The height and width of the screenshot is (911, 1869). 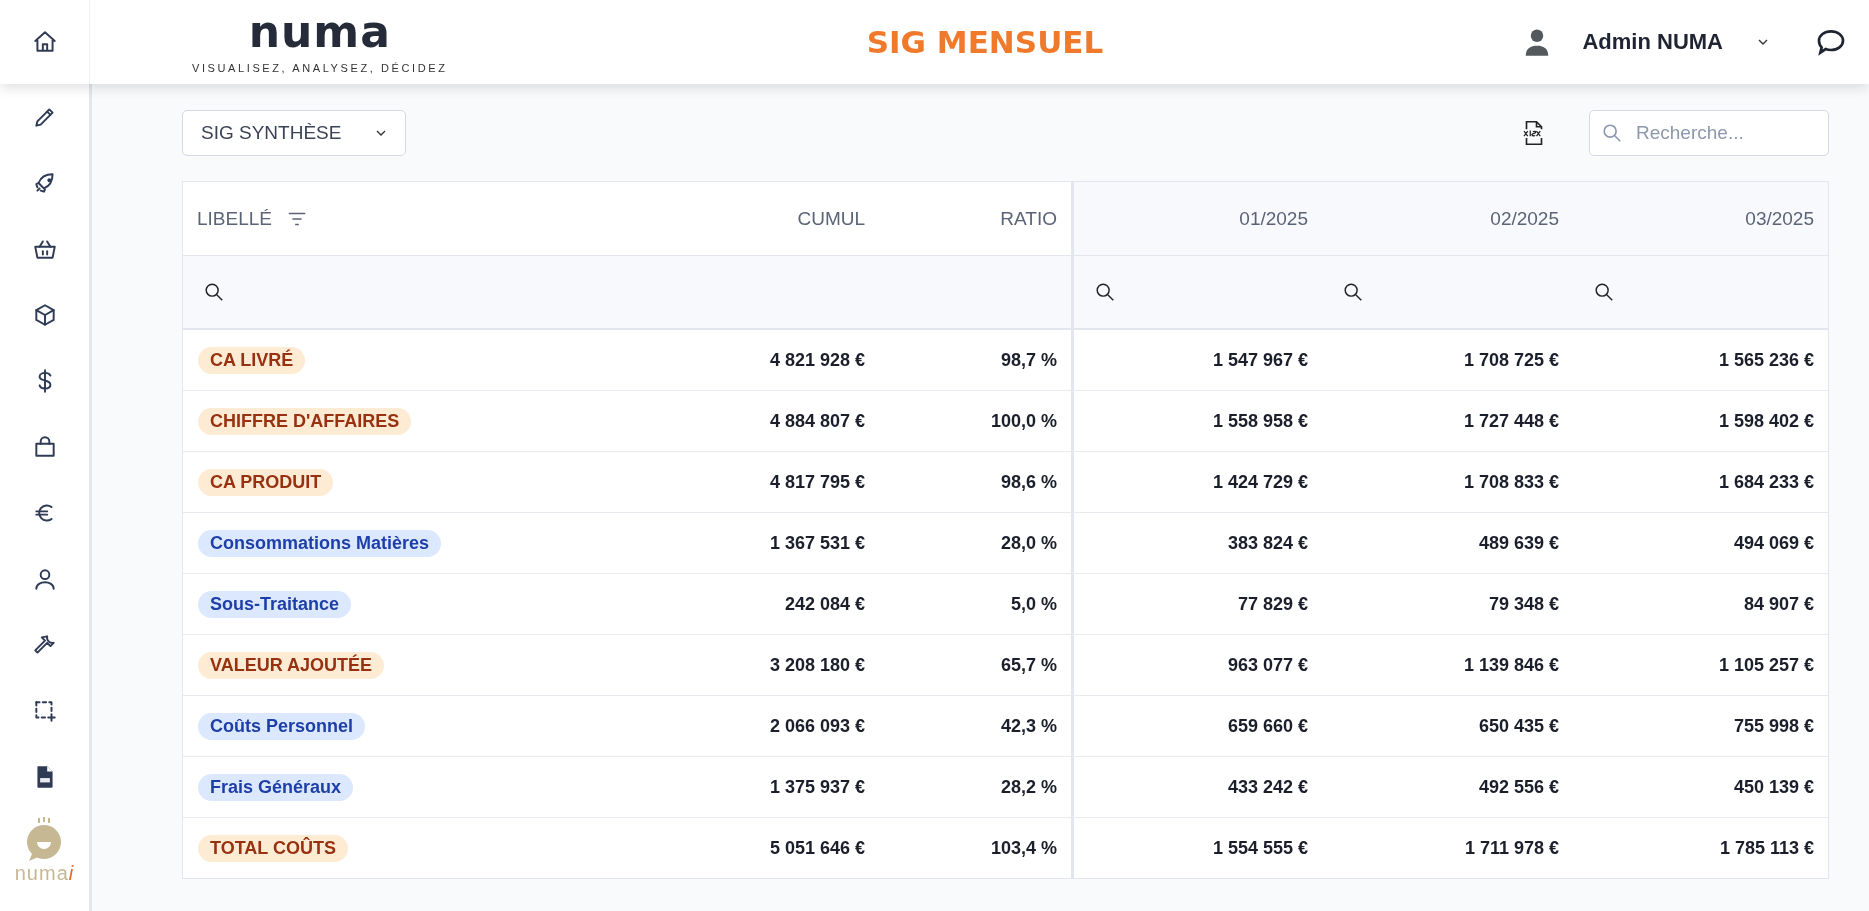 What do you see at coordinates (817, 421) in the screenshot?
I see `table-cell: 4 884 807 €` at bounding box center [817, 421].